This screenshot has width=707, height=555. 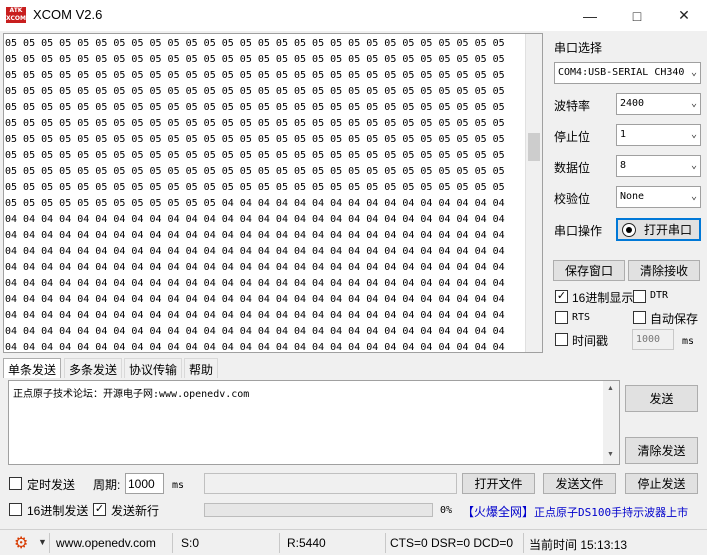 I want to click on minimize-button: —, so click(x=590, y=15).